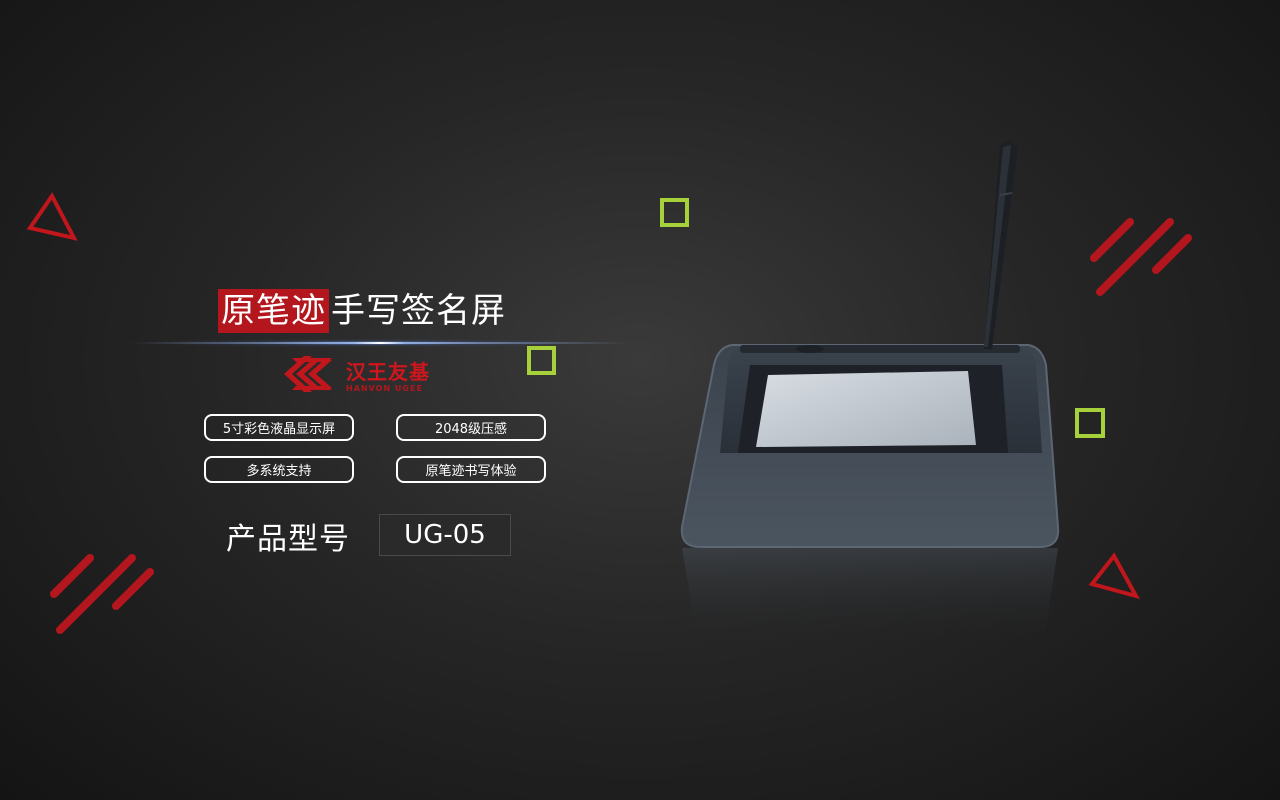 This screenshot has height=800, width=1280. I want to click on slash-decoration-right, so click(1141, 257).